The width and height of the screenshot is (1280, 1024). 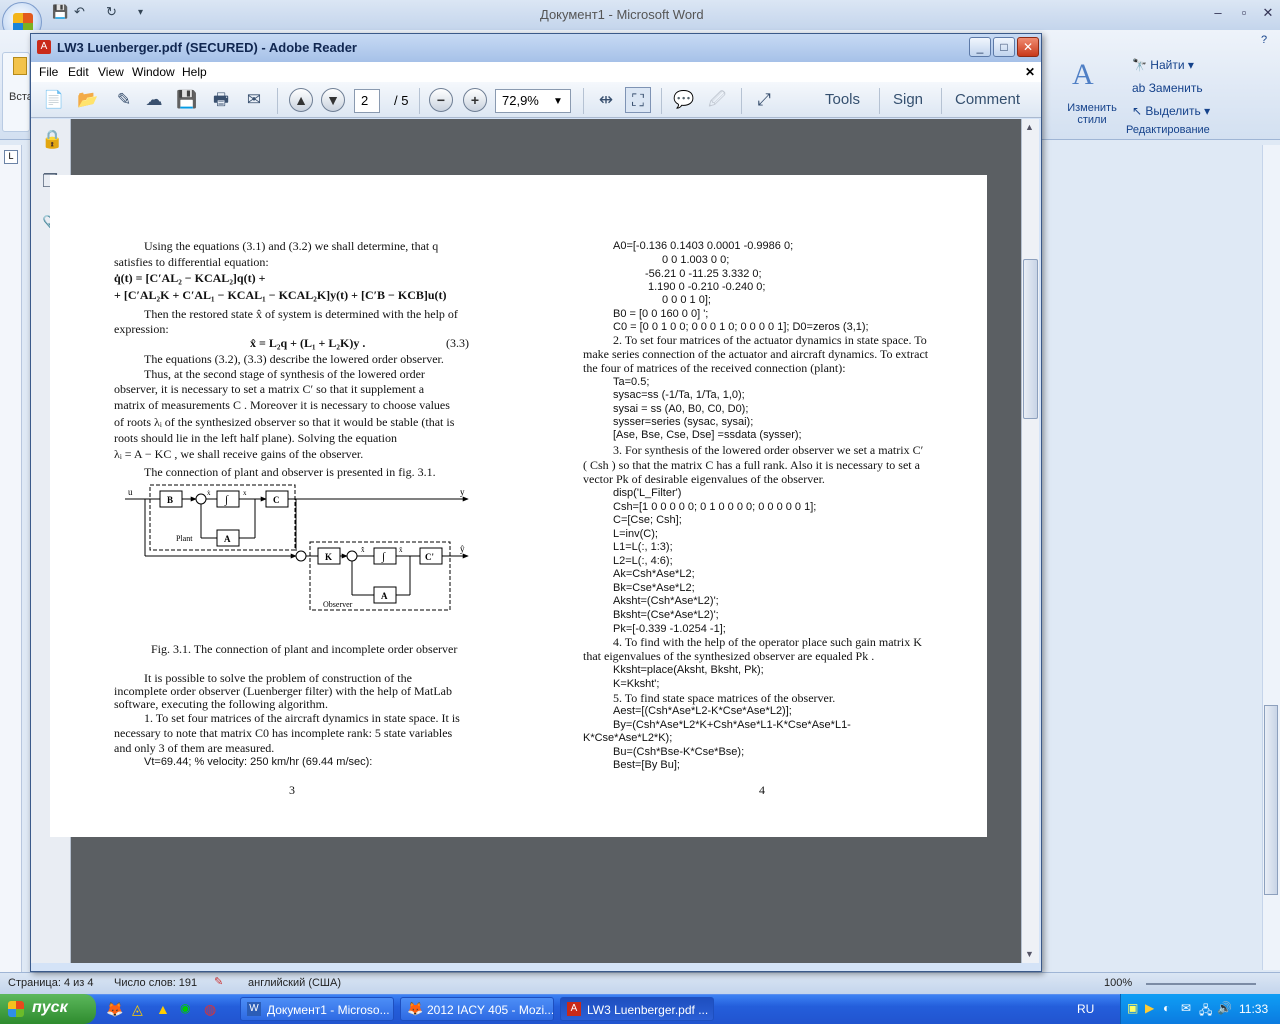 What do you see at coordinates (762, 790) in the screenshot?
I see `page-number-4: 4` at bounding box center [762, 790].